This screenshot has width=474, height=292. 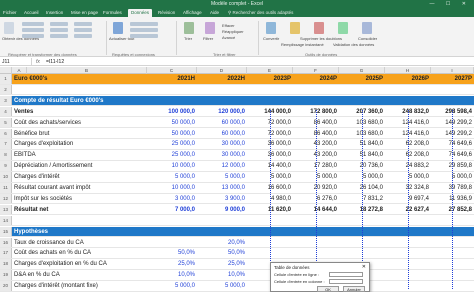 I want to click on col-input-field, so click(x=346, y=281).